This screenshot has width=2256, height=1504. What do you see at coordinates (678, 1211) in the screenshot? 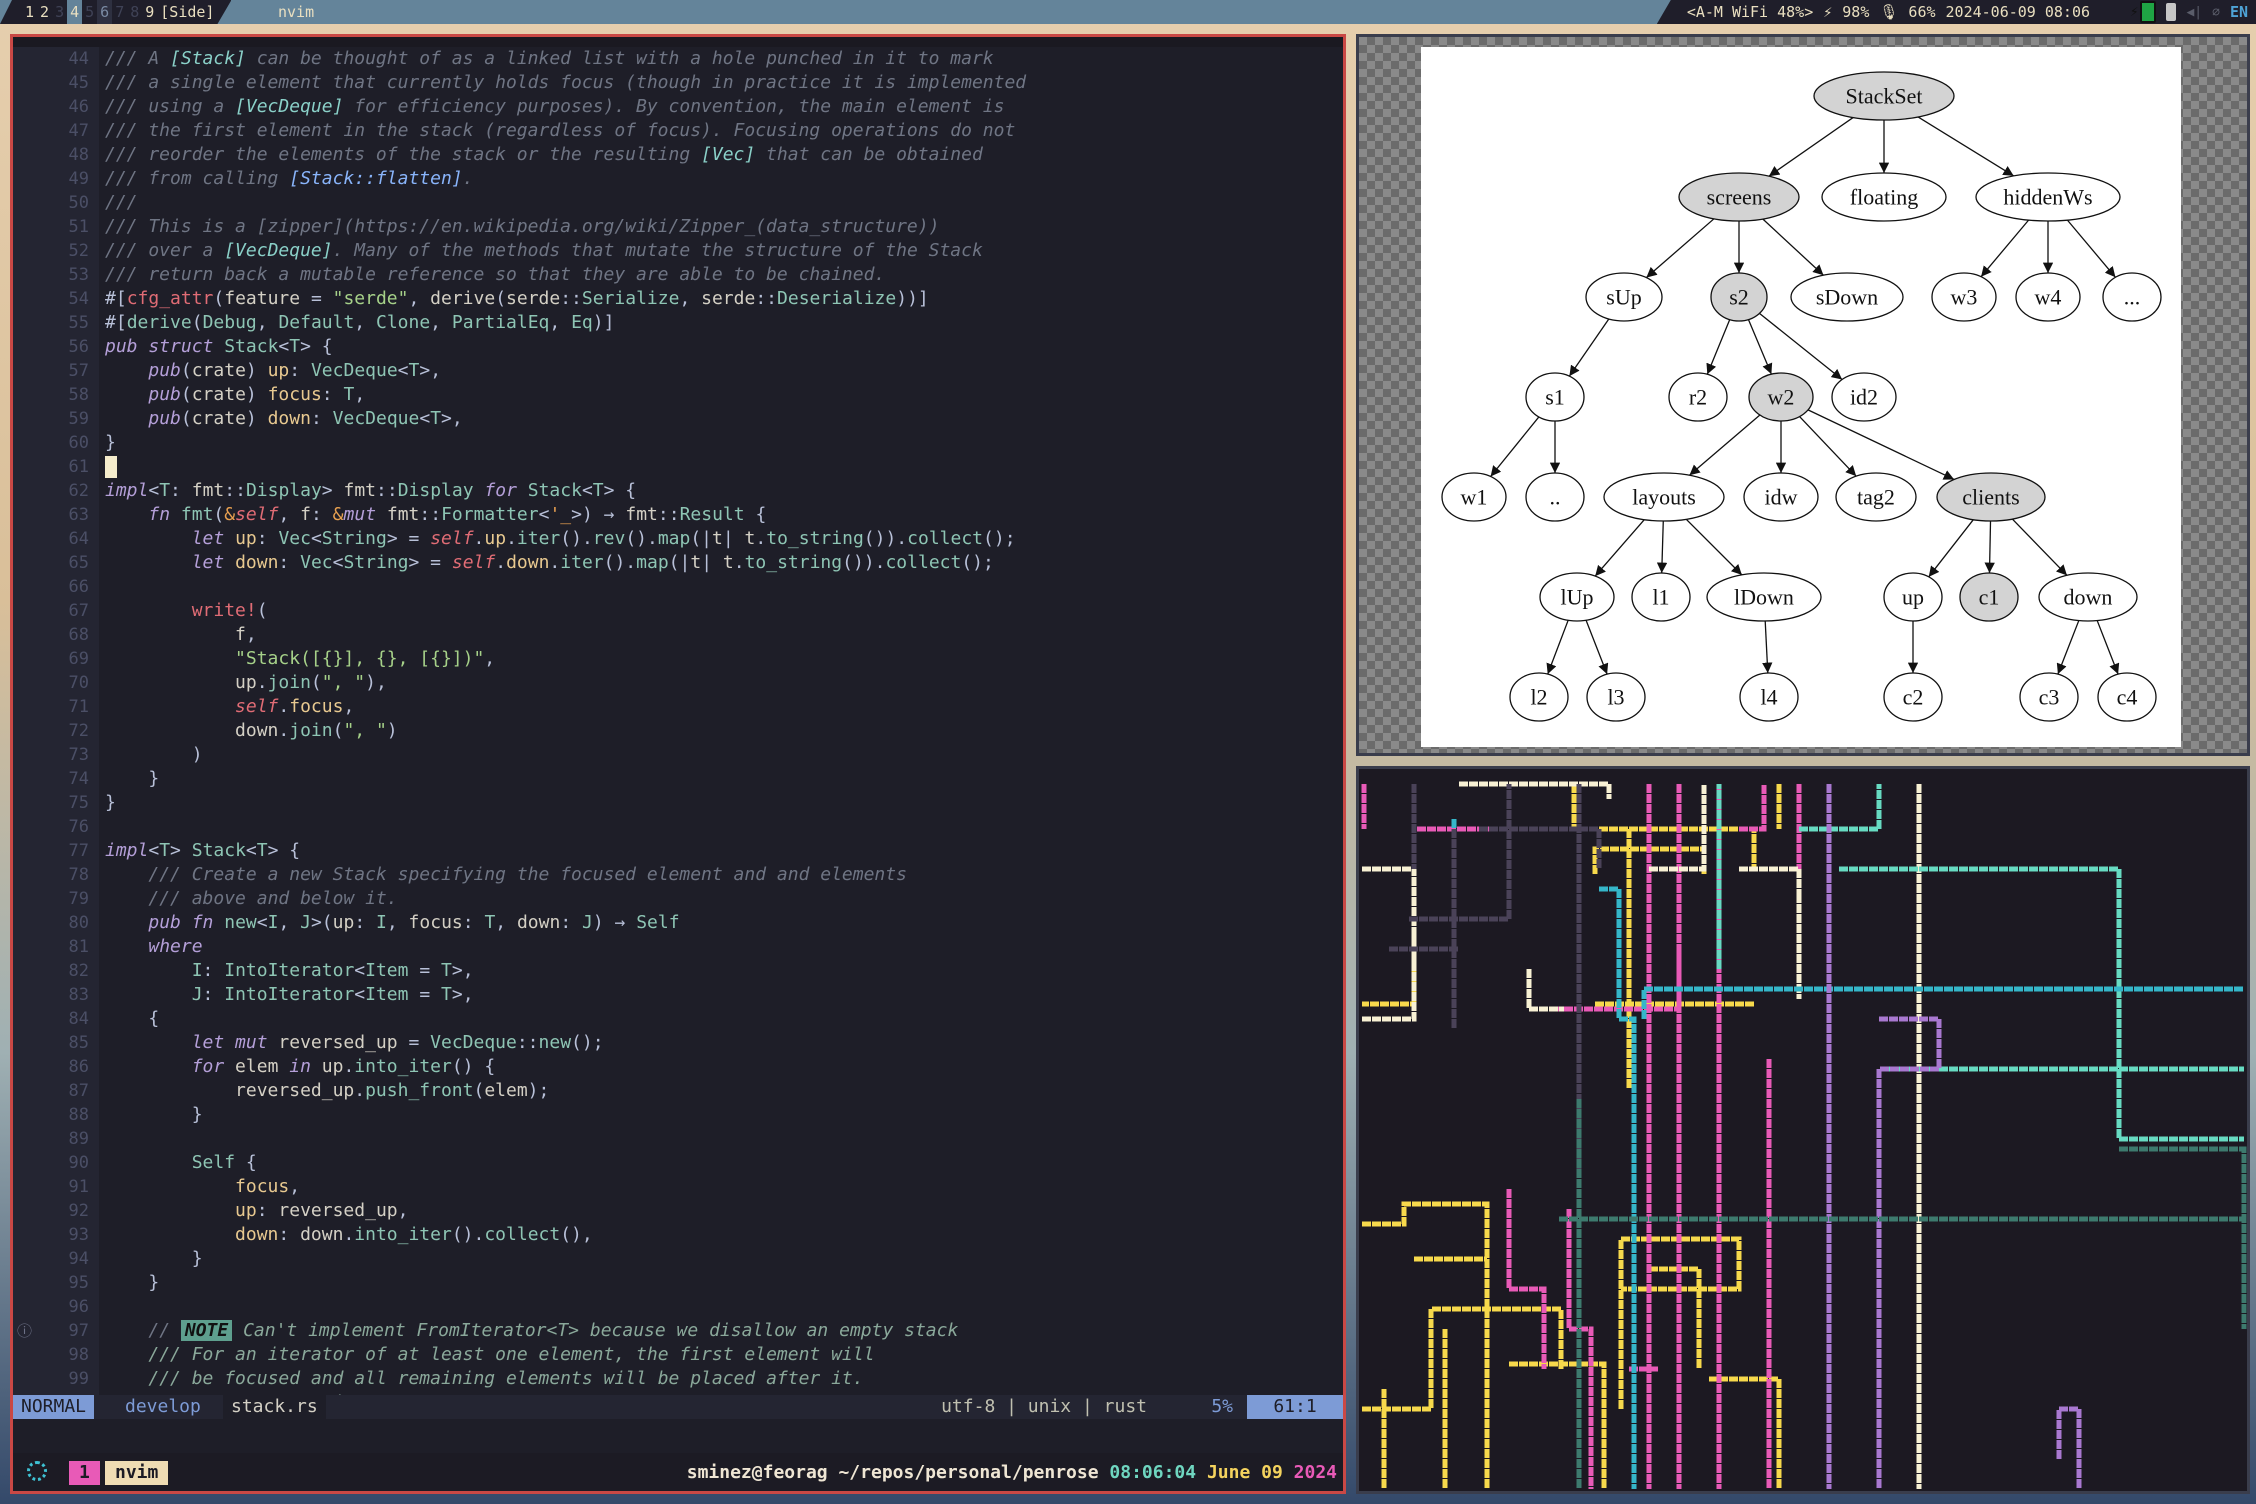
I see `code-line: 92 up: reversed_up,` at bounding box center [678, 1211].